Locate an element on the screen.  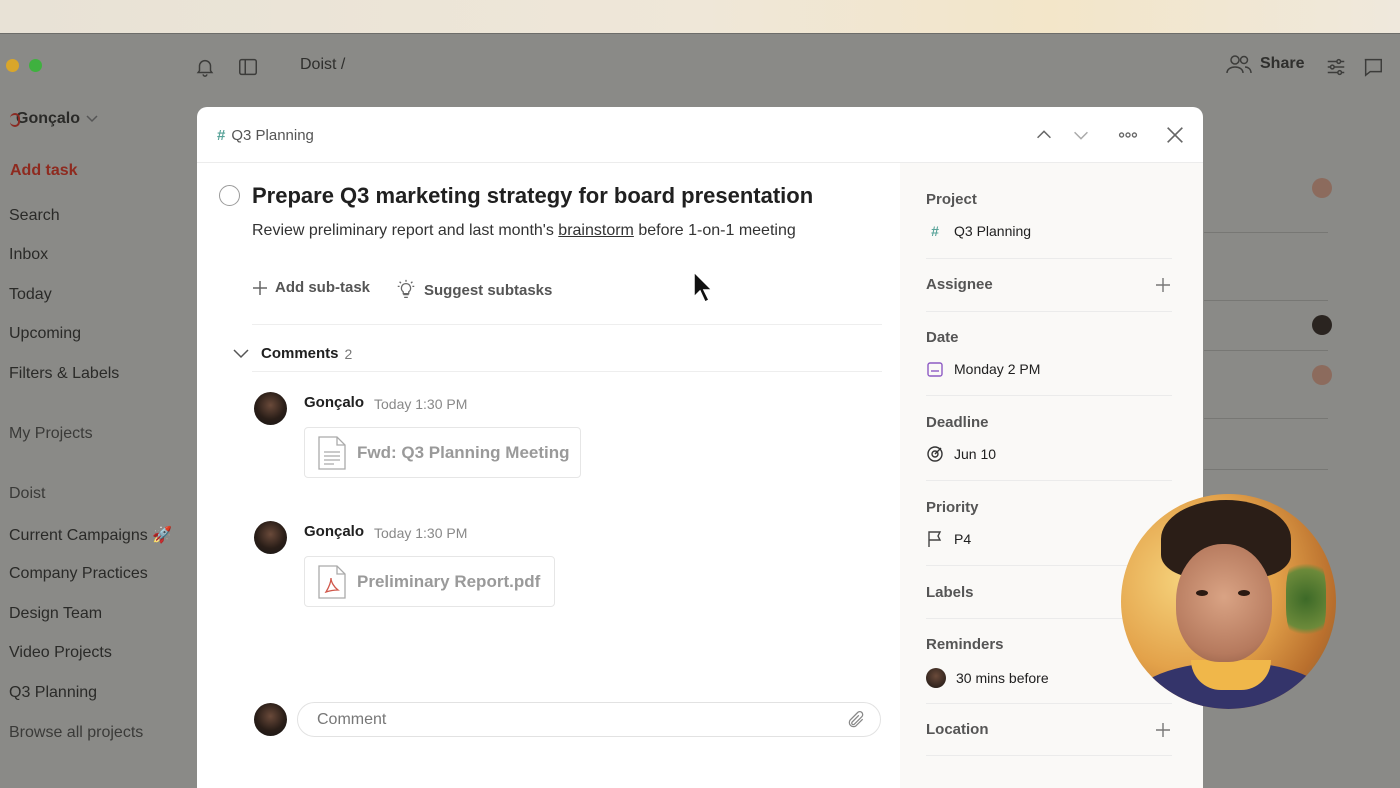
comments-label: Comments is located at coordinates (300, 353).